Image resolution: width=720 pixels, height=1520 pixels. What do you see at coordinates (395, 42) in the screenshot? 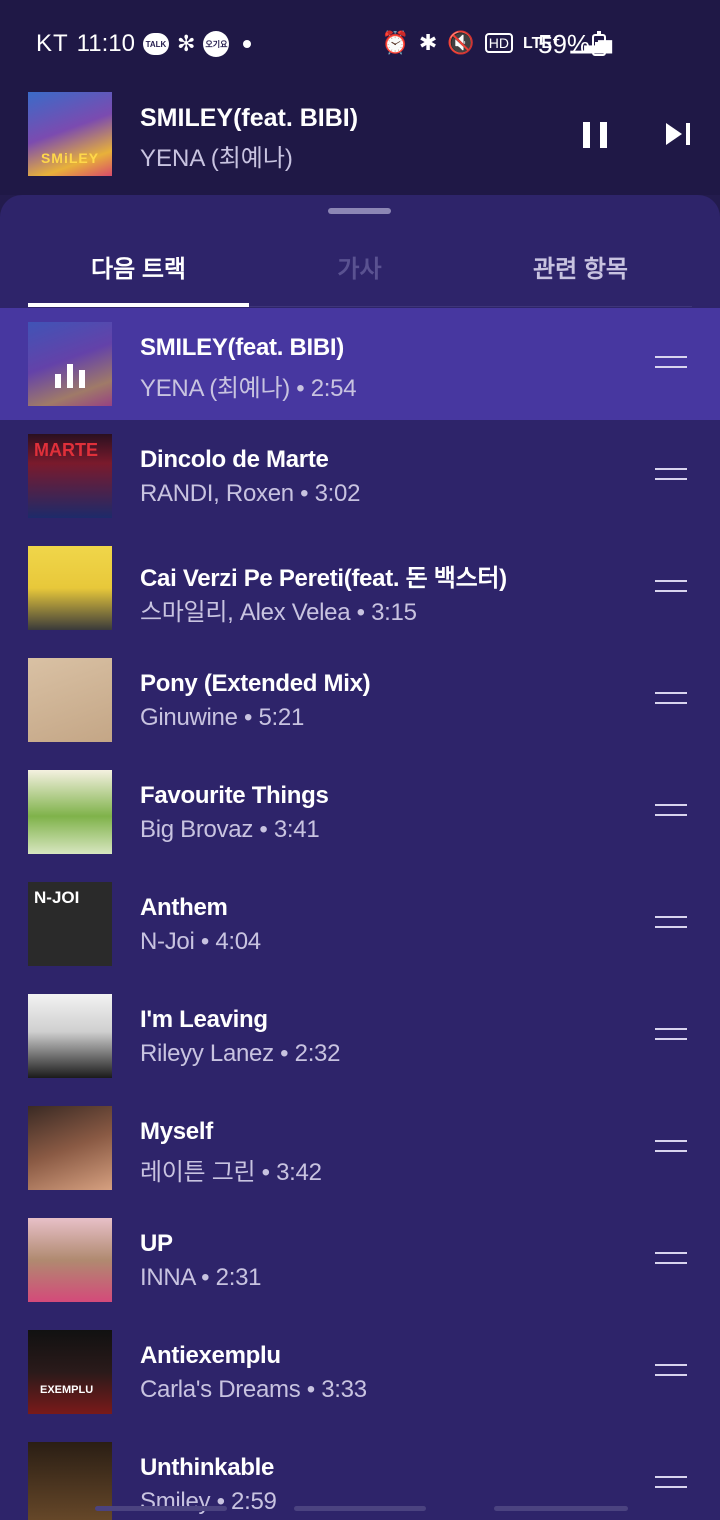
I see `alarm-icon: ⏰` at bounding box center [395, 42].